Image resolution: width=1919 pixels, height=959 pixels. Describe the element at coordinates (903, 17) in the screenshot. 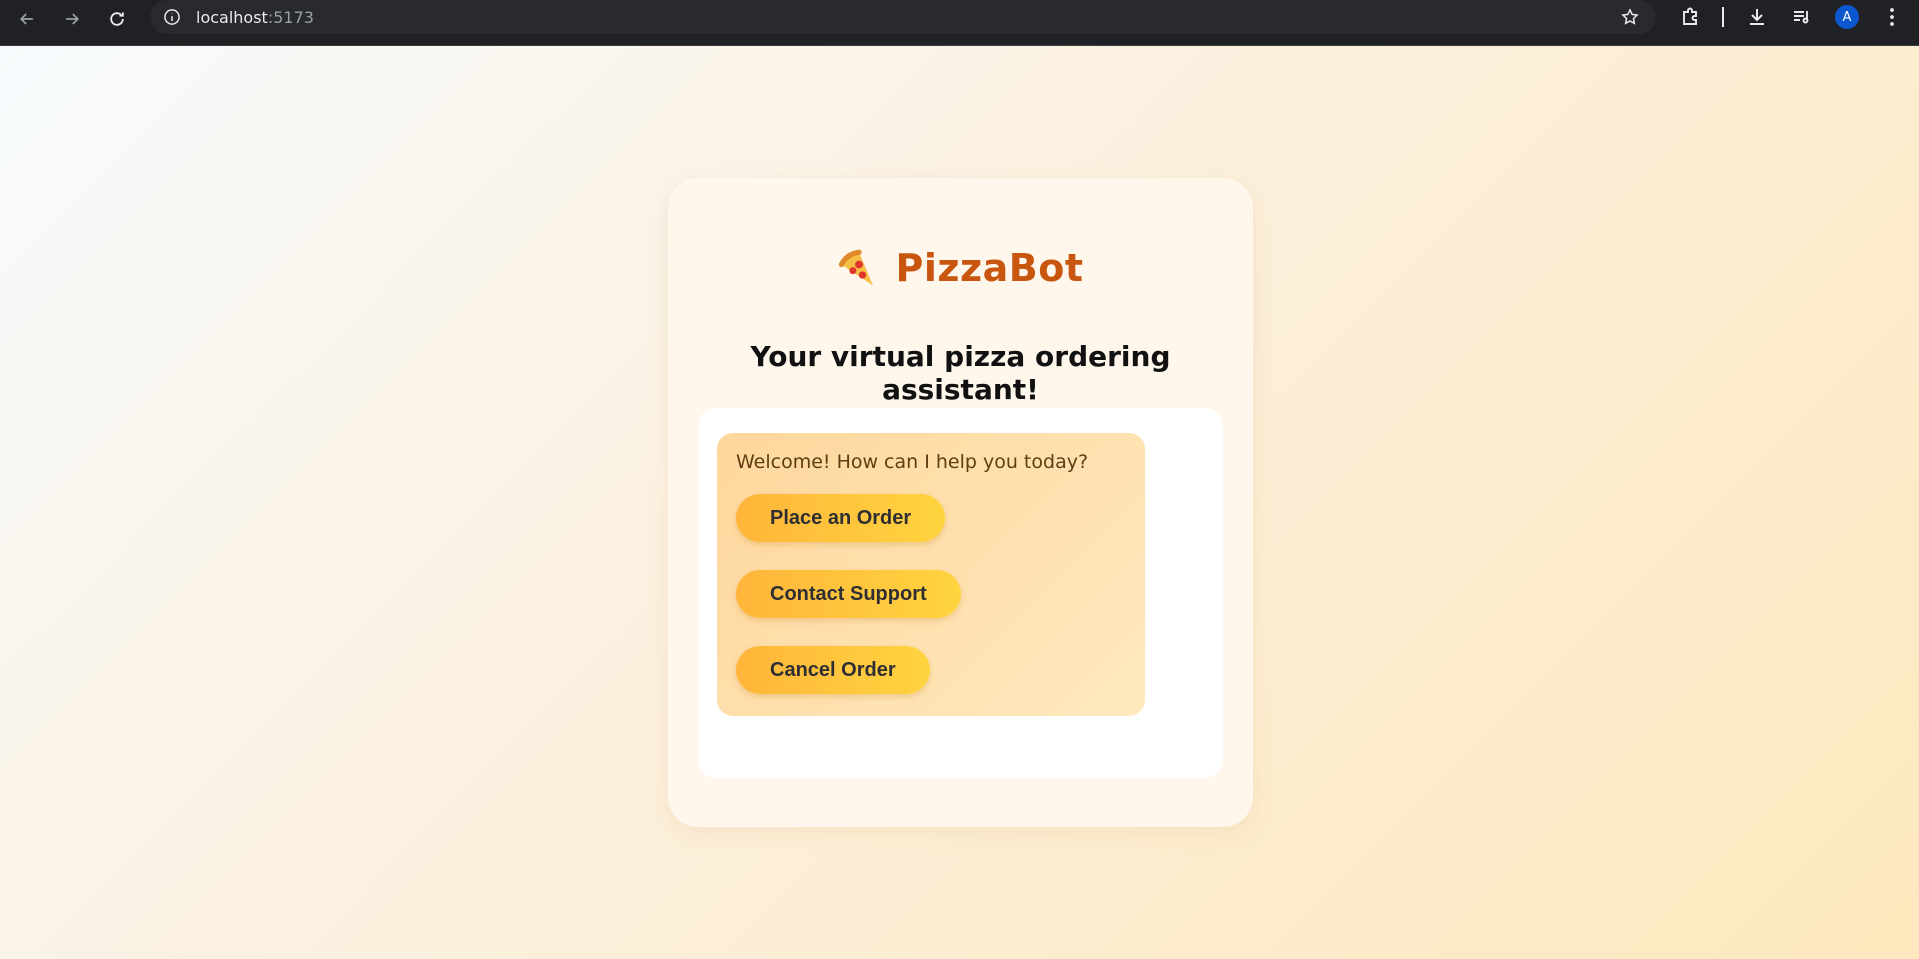

I see `address-bar: localhost:5173` at that location.